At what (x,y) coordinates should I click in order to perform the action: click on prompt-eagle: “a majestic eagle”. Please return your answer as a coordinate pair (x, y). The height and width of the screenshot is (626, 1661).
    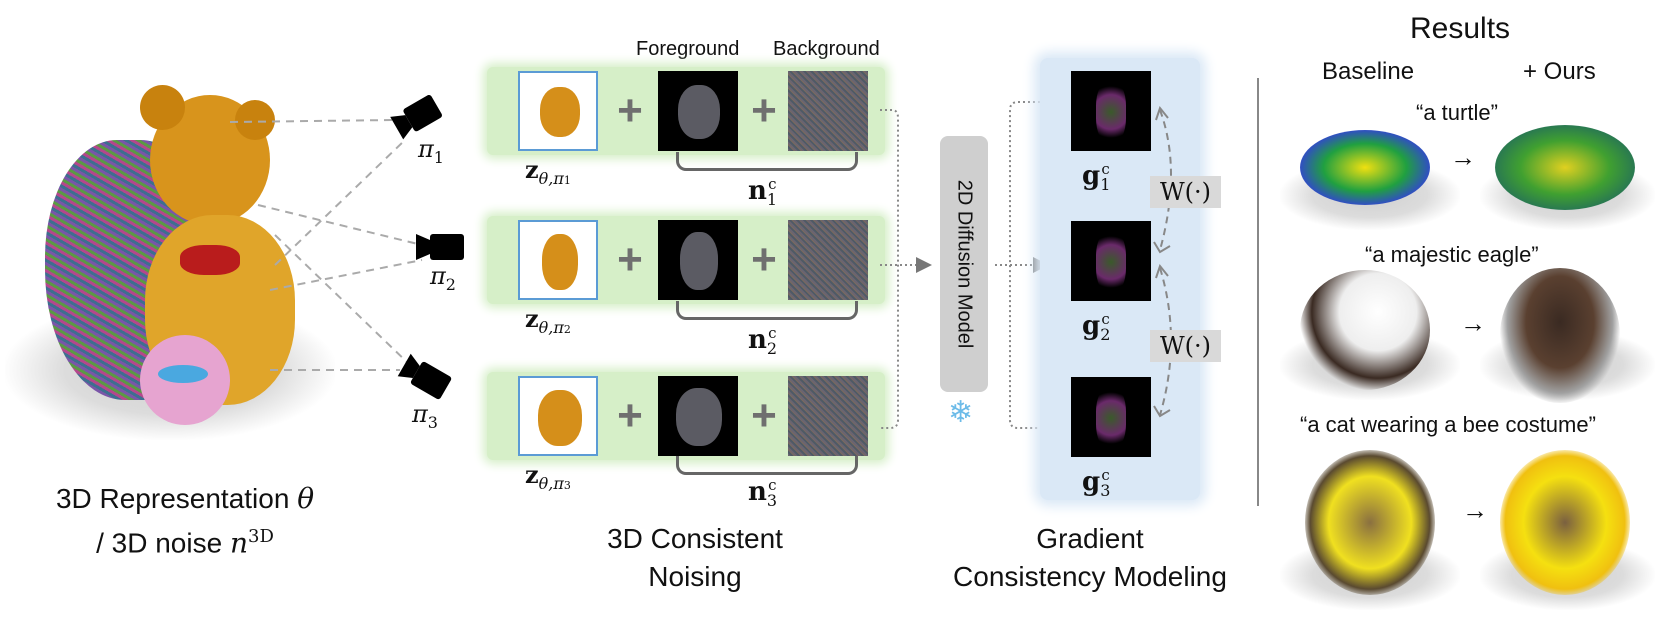
    Looking at the image, I should click on (1452, 254).